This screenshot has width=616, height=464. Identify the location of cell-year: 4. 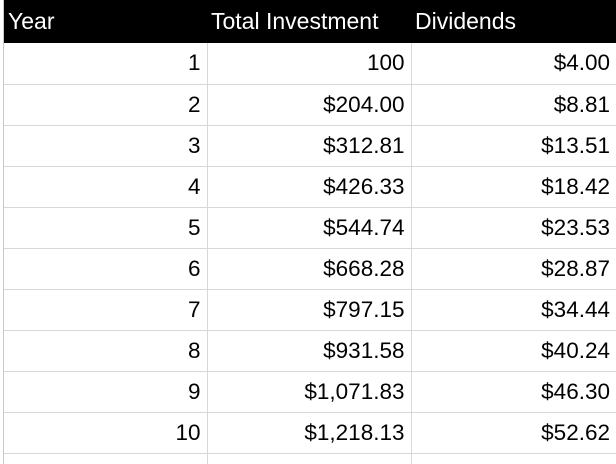
(106, 187).